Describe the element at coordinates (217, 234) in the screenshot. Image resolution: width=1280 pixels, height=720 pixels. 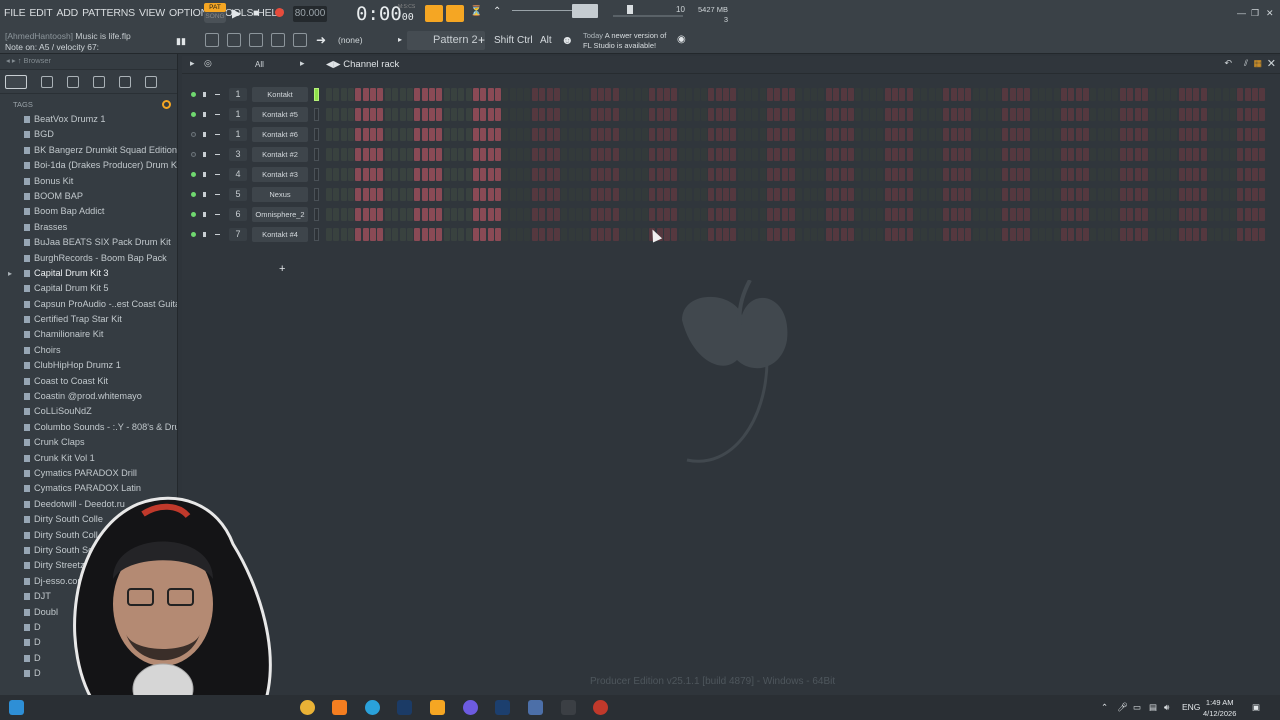
I see `channel-volume-knob` at that location.